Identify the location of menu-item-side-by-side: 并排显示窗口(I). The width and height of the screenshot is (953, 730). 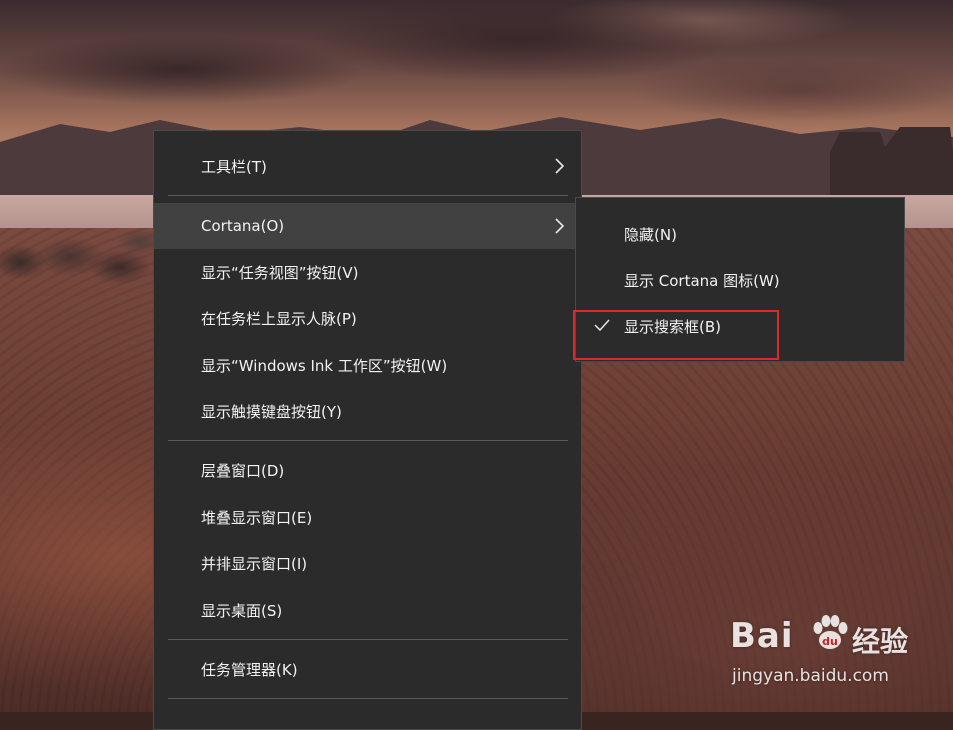
(367, 563).